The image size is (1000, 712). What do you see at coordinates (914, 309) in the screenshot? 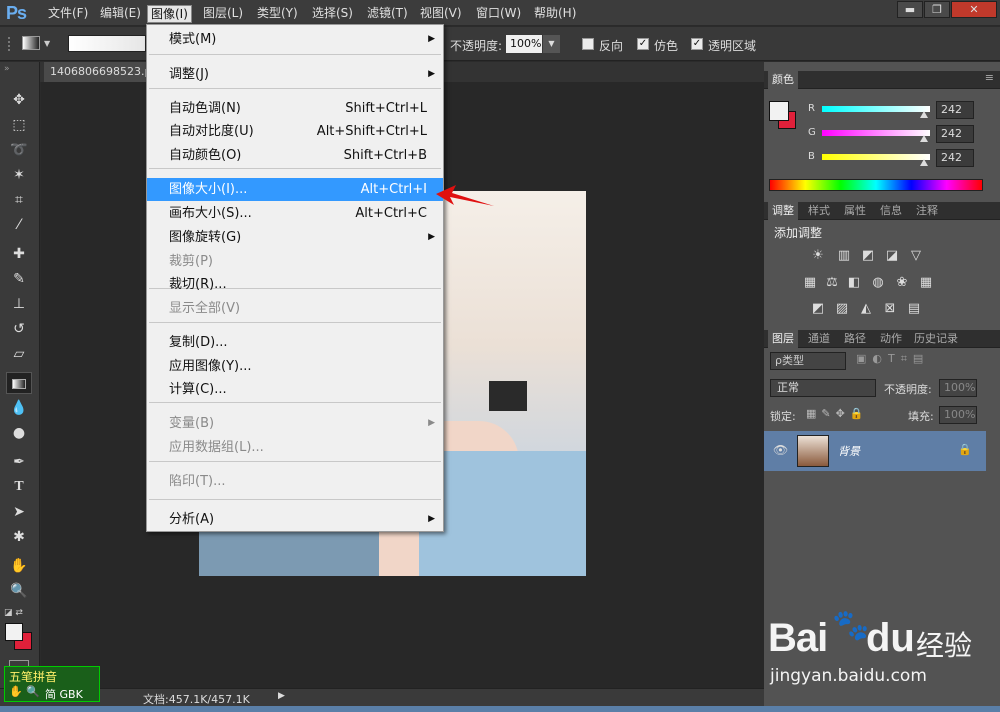
I see `gradient-map-icon: ▤` at bounding box center [914, 309].